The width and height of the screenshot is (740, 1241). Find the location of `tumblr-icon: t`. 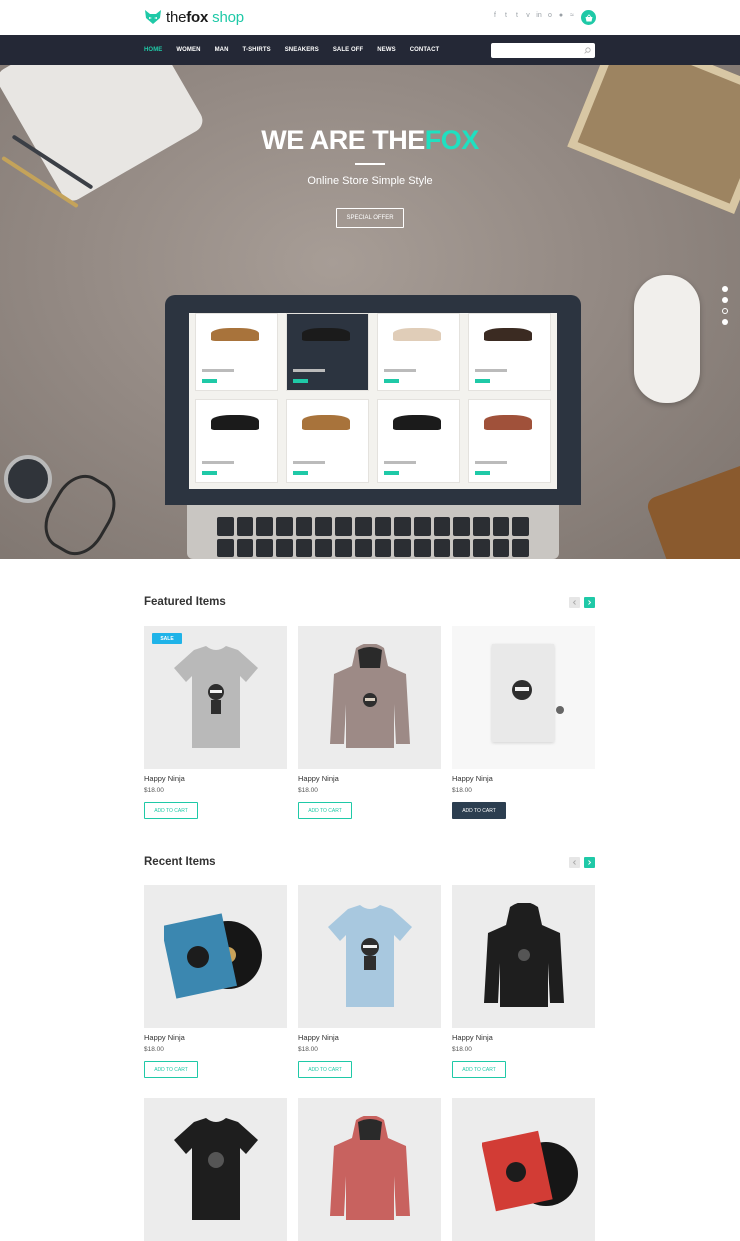

tumblr-icon: t is located at coordinates (517, 16).